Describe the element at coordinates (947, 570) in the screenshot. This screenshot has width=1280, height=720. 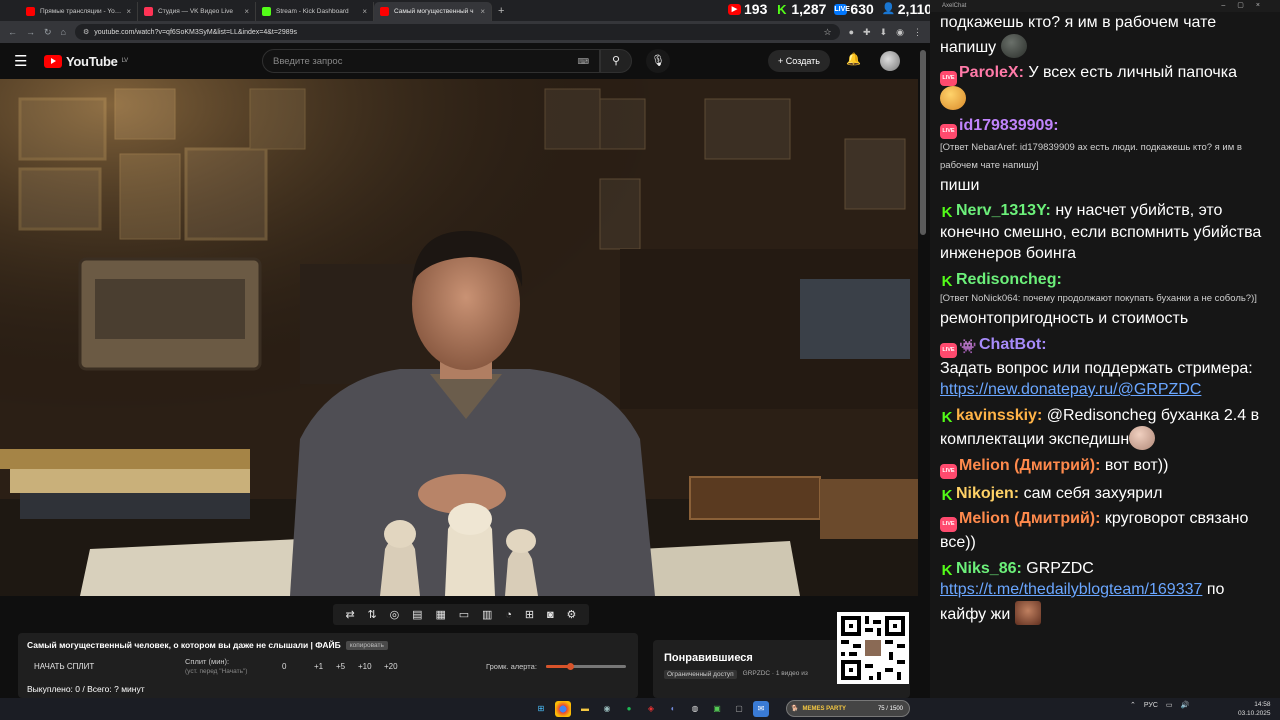
I see `kick-badge-icon: K` at that location.